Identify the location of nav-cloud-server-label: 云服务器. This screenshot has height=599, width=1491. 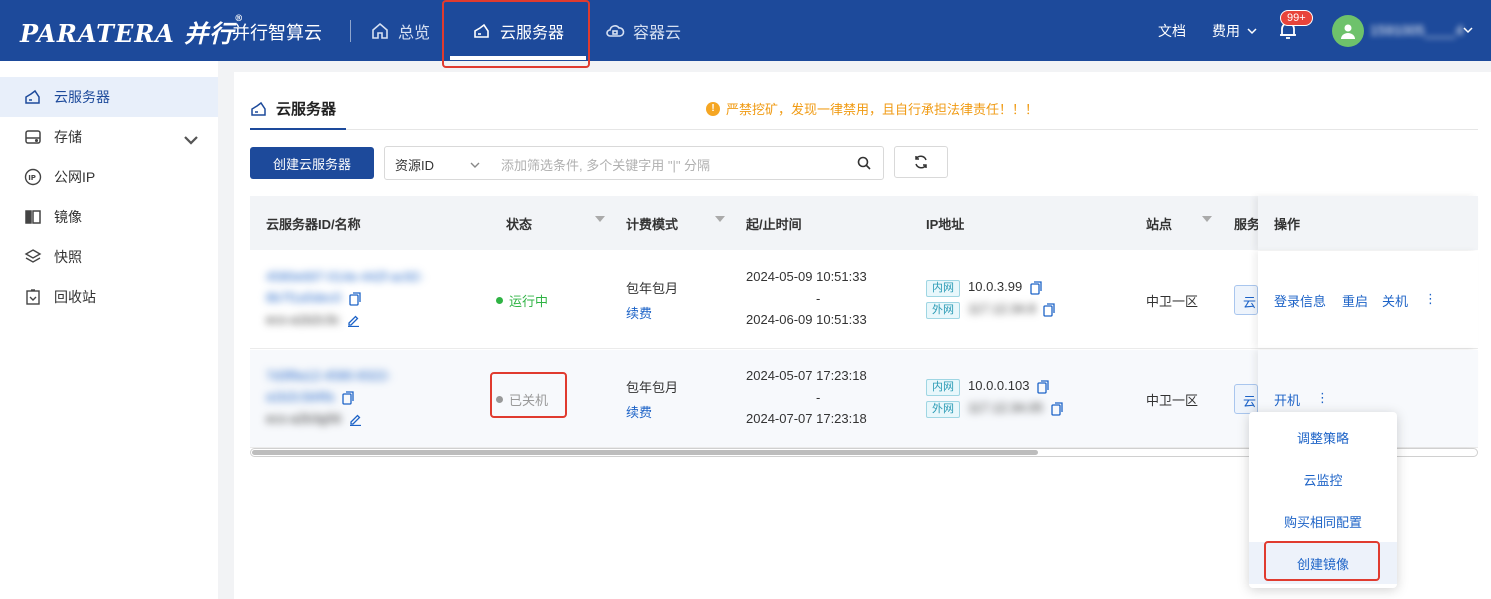
(531, 33).